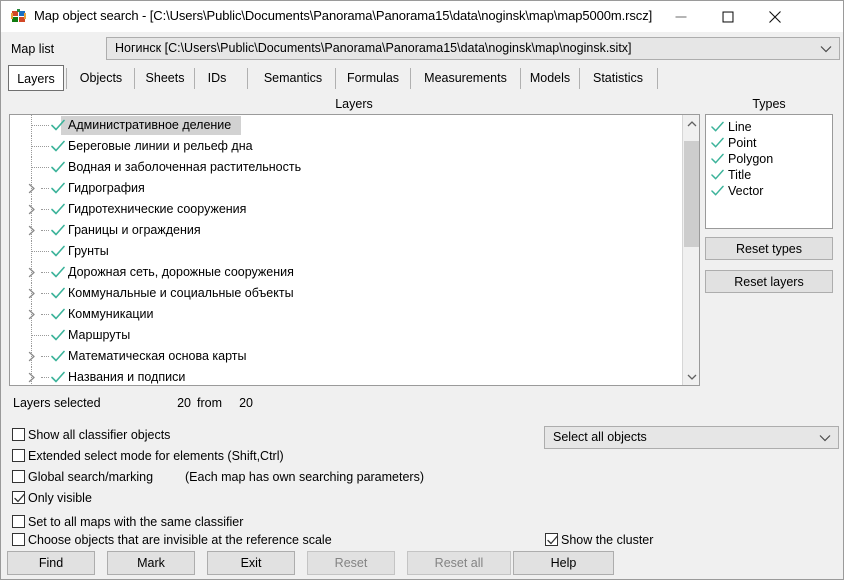 This screenshot has height=580, width=844. What do you see at coordinates (181, 293) in the screenshot?
I see `layer-label: Коммунальные и социальные объекты` at bounding box center [181, 293].